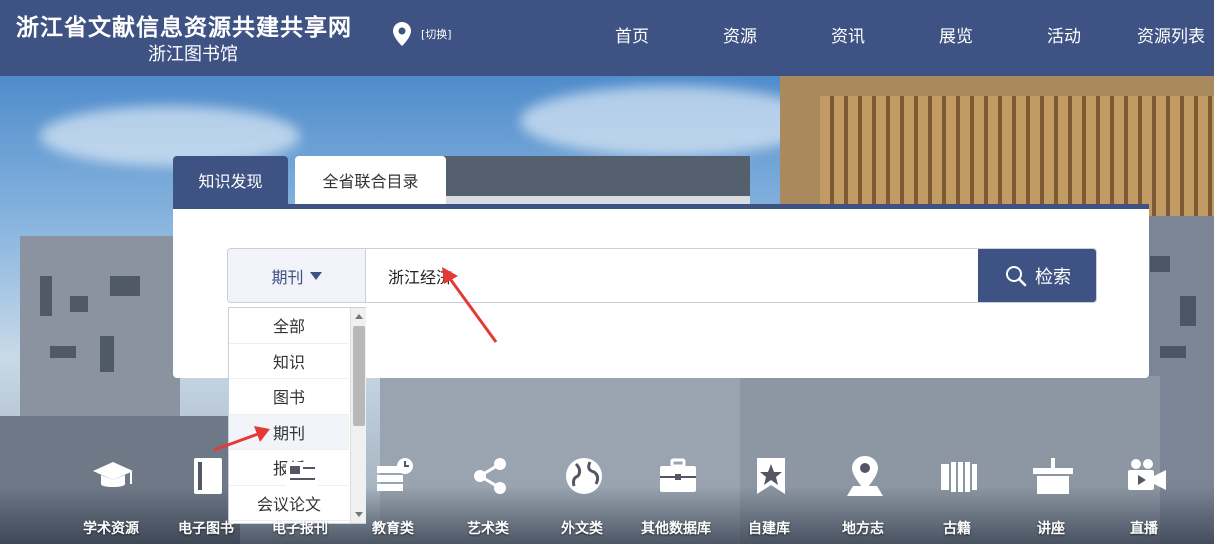 This screenshot has width=1214, height=544. Describe the element at coordinates (395, 474) in the screenshot. I see `education-icon` at that location.